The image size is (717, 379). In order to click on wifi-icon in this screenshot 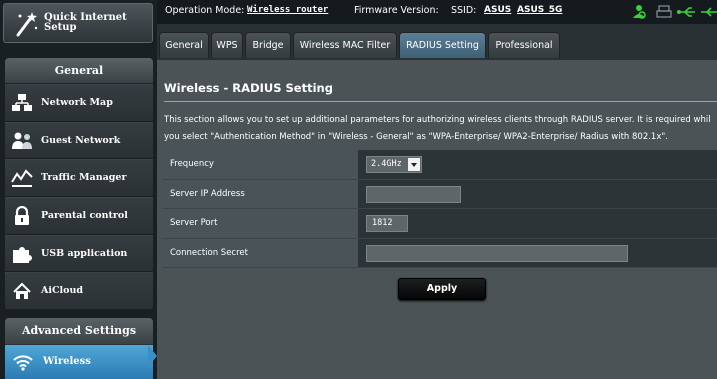, I will do `click(23, 363)`.